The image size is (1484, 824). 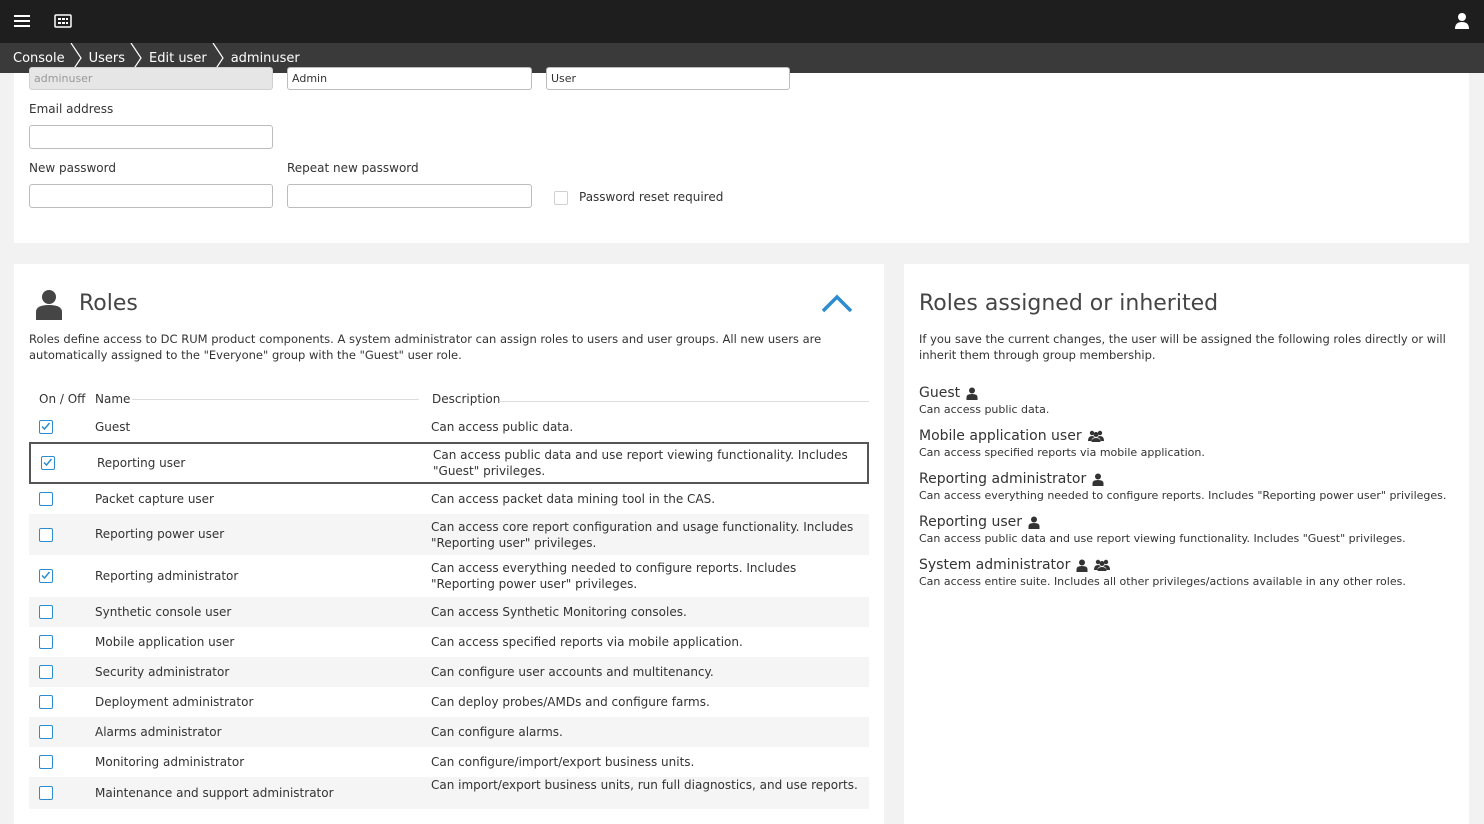 What do you see at coordinates (502, 427) in the screenshot?
I see `role-description: Can access public data.` at bounding box center [502, 427].